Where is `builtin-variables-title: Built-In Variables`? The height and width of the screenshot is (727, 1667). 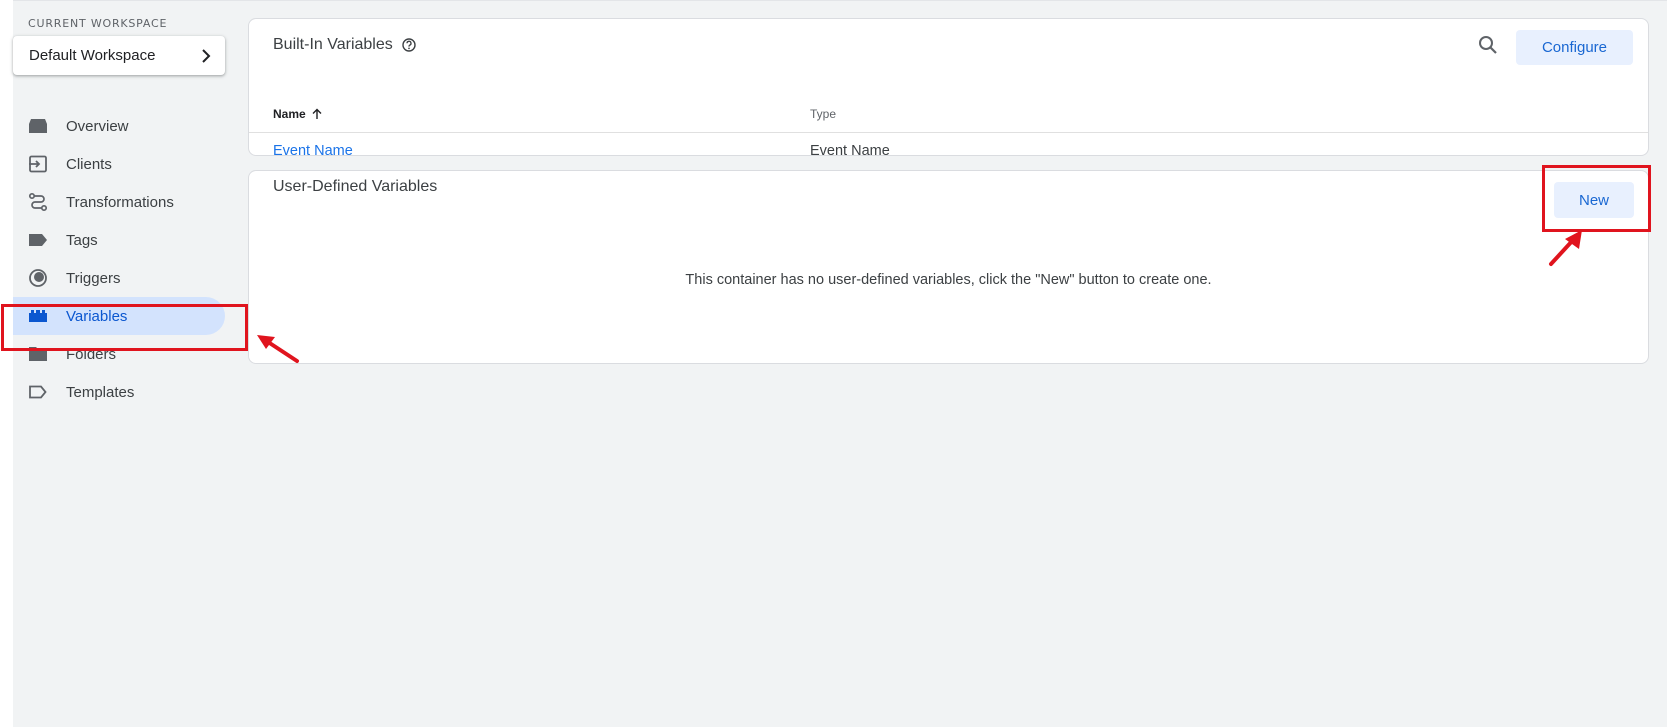
builtin-variables-title: Built-In Variables is located at coordinates (344, 45).